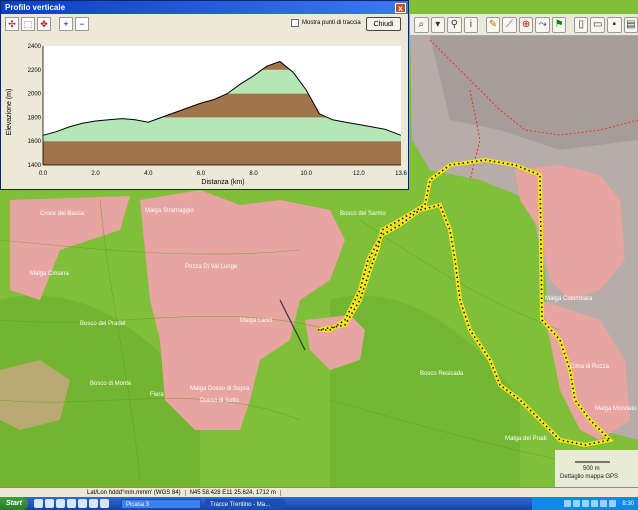 The height and width of the screenshot is (510, 638). What do you see at coordinates (359, 174) in the screenshot?
I see `x-tick-label: 12.0` at bounding box center [359, 174].